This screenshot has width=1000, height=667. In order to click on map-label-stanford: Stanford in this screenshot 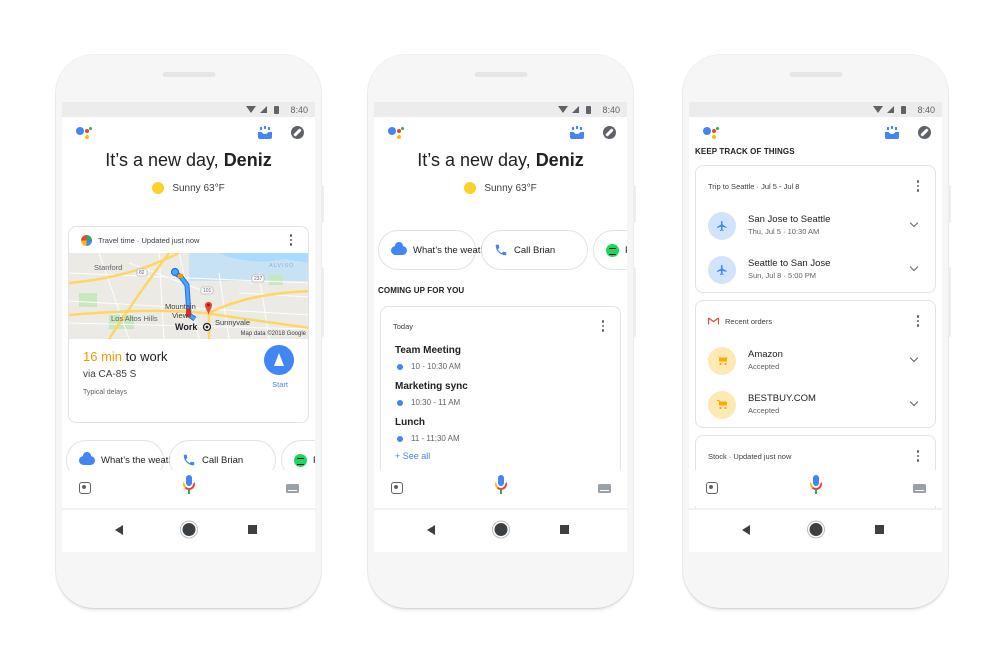, I will do `click(108, 267)`.